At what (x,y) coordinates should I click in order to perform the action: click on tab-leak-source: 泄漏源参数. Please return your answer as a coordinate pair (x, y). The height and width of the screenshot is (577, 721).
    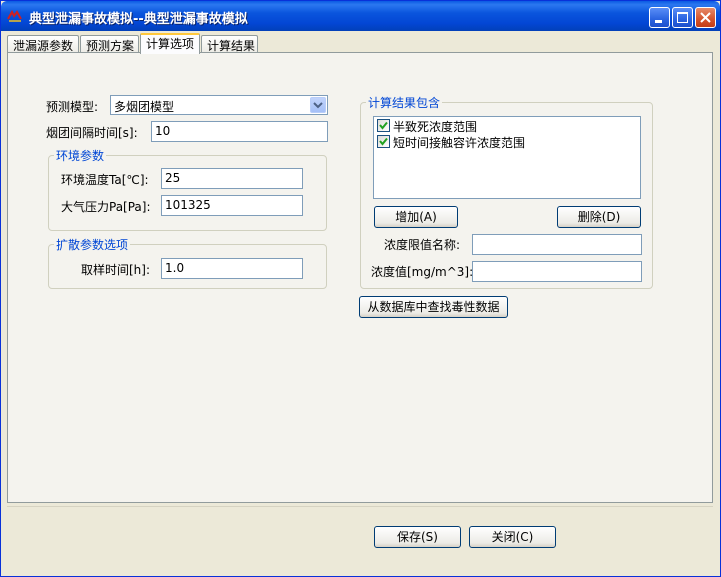
    Looking at the image, I should click on (43, 44).